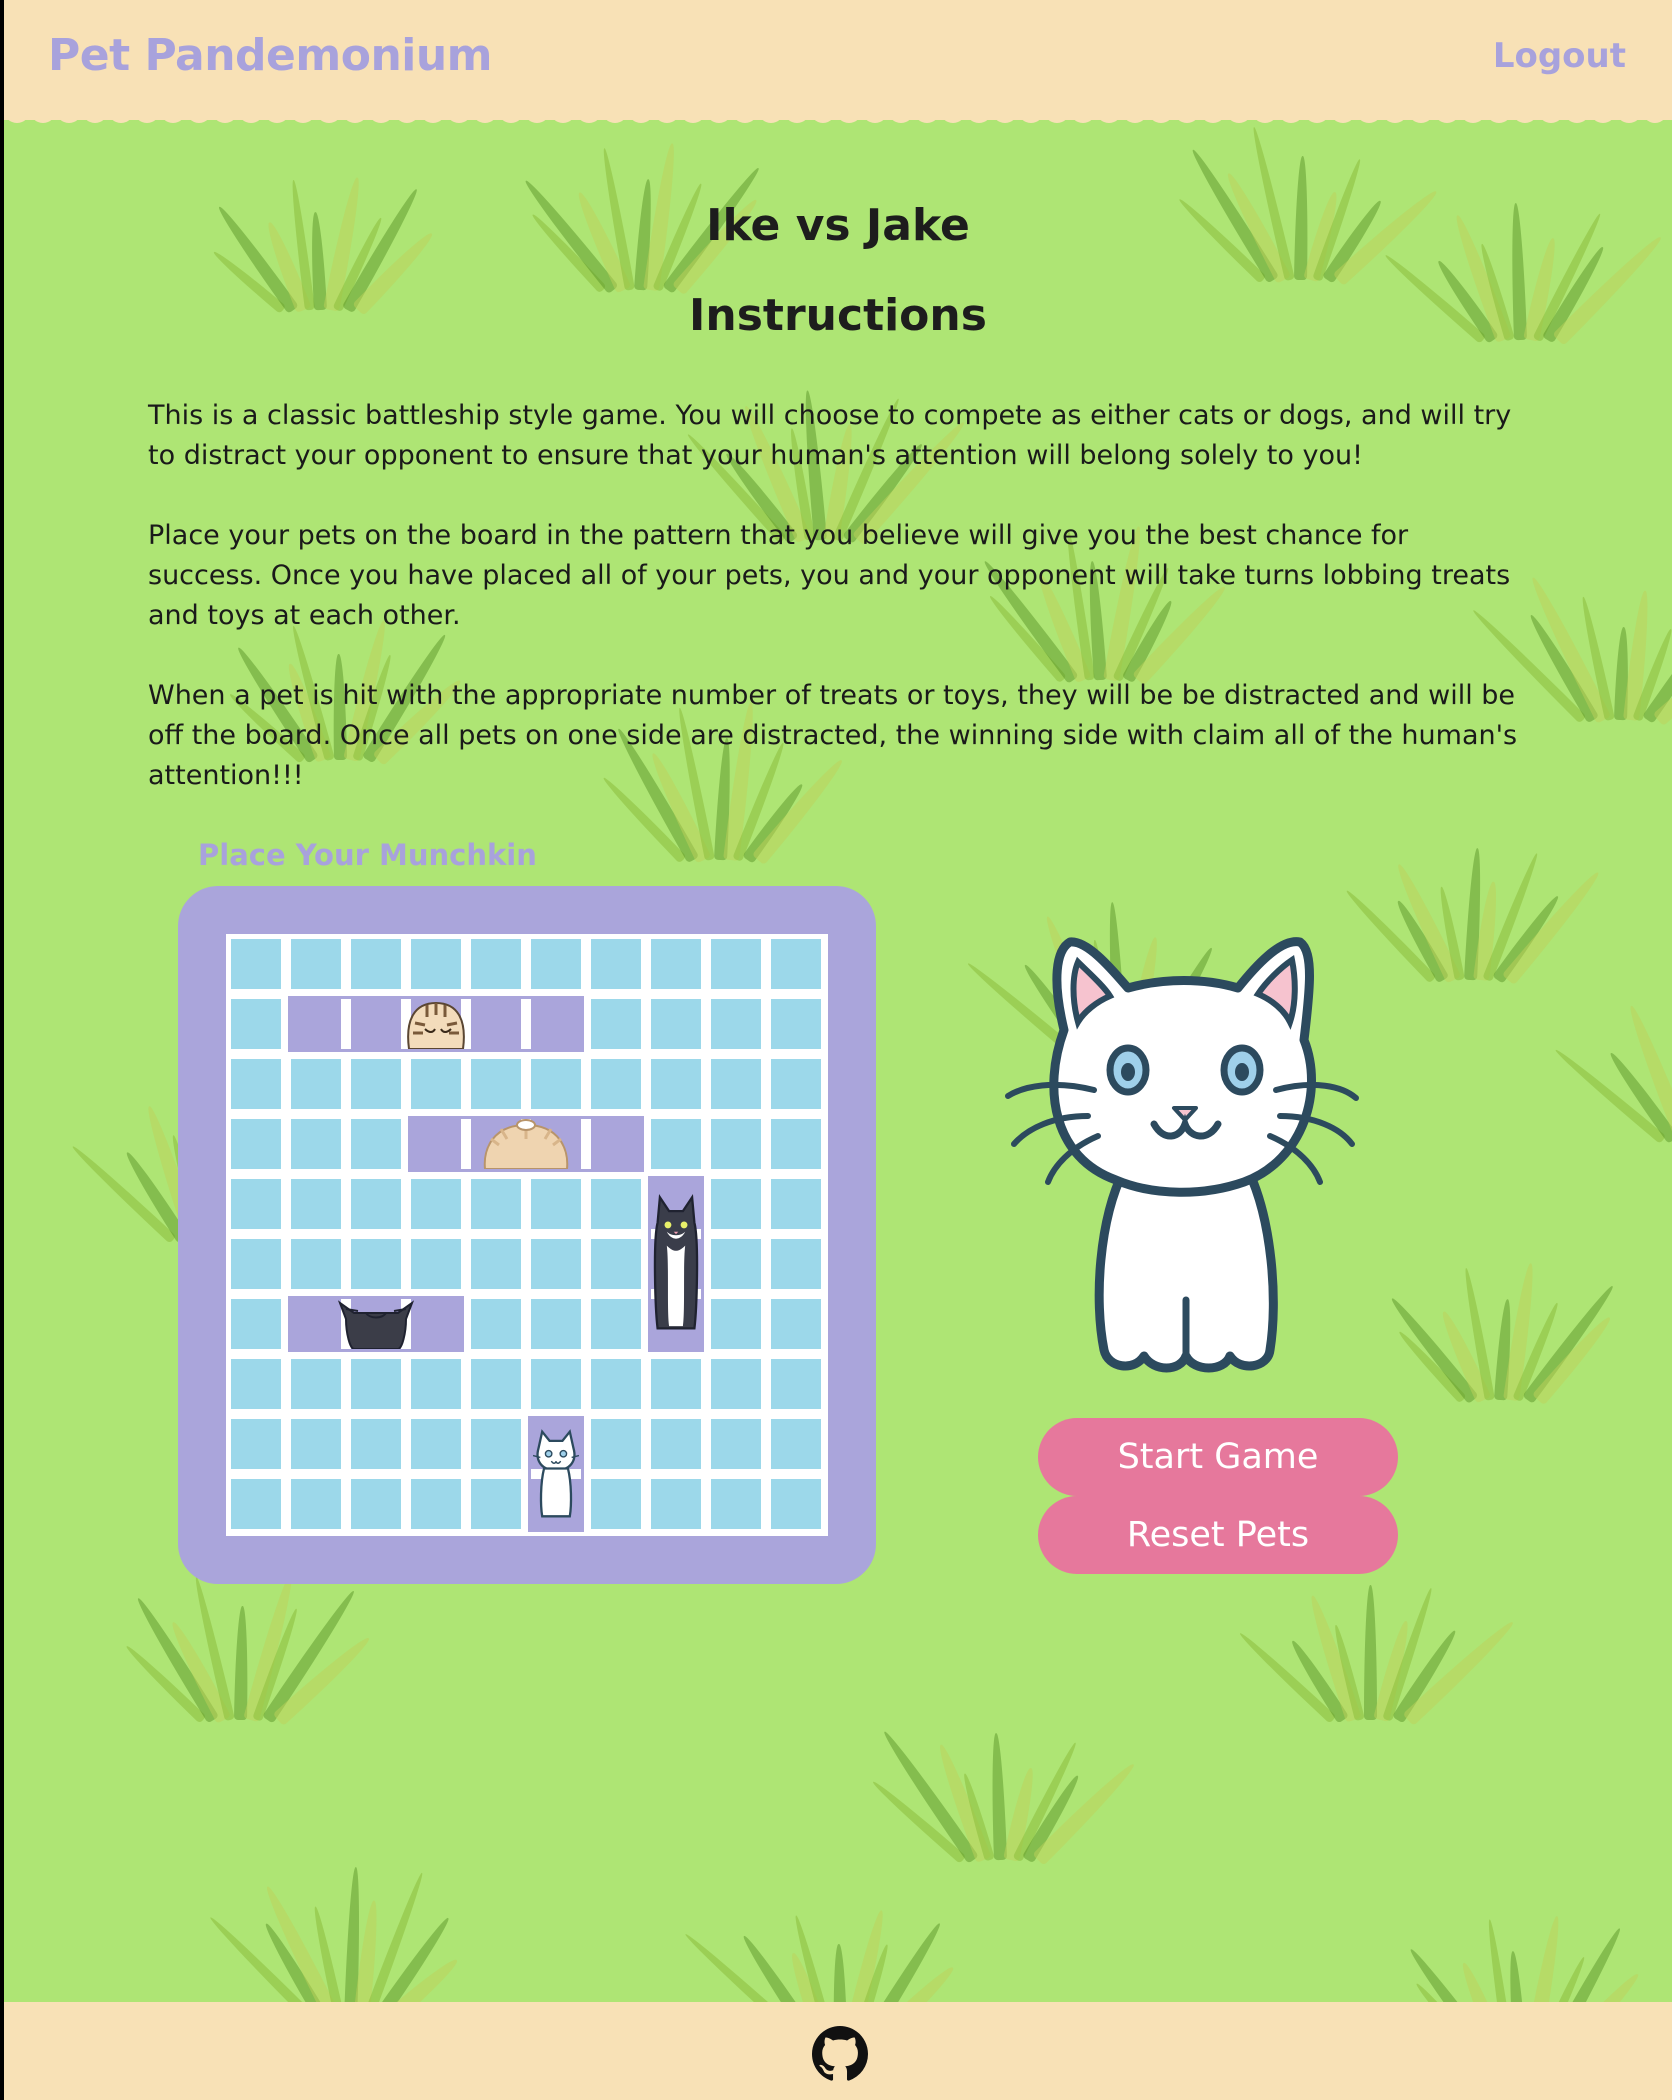 The width and height of the screenshot is (1672, 2100). I want to click on fluffy-cat-piece, so click(526, 1144).